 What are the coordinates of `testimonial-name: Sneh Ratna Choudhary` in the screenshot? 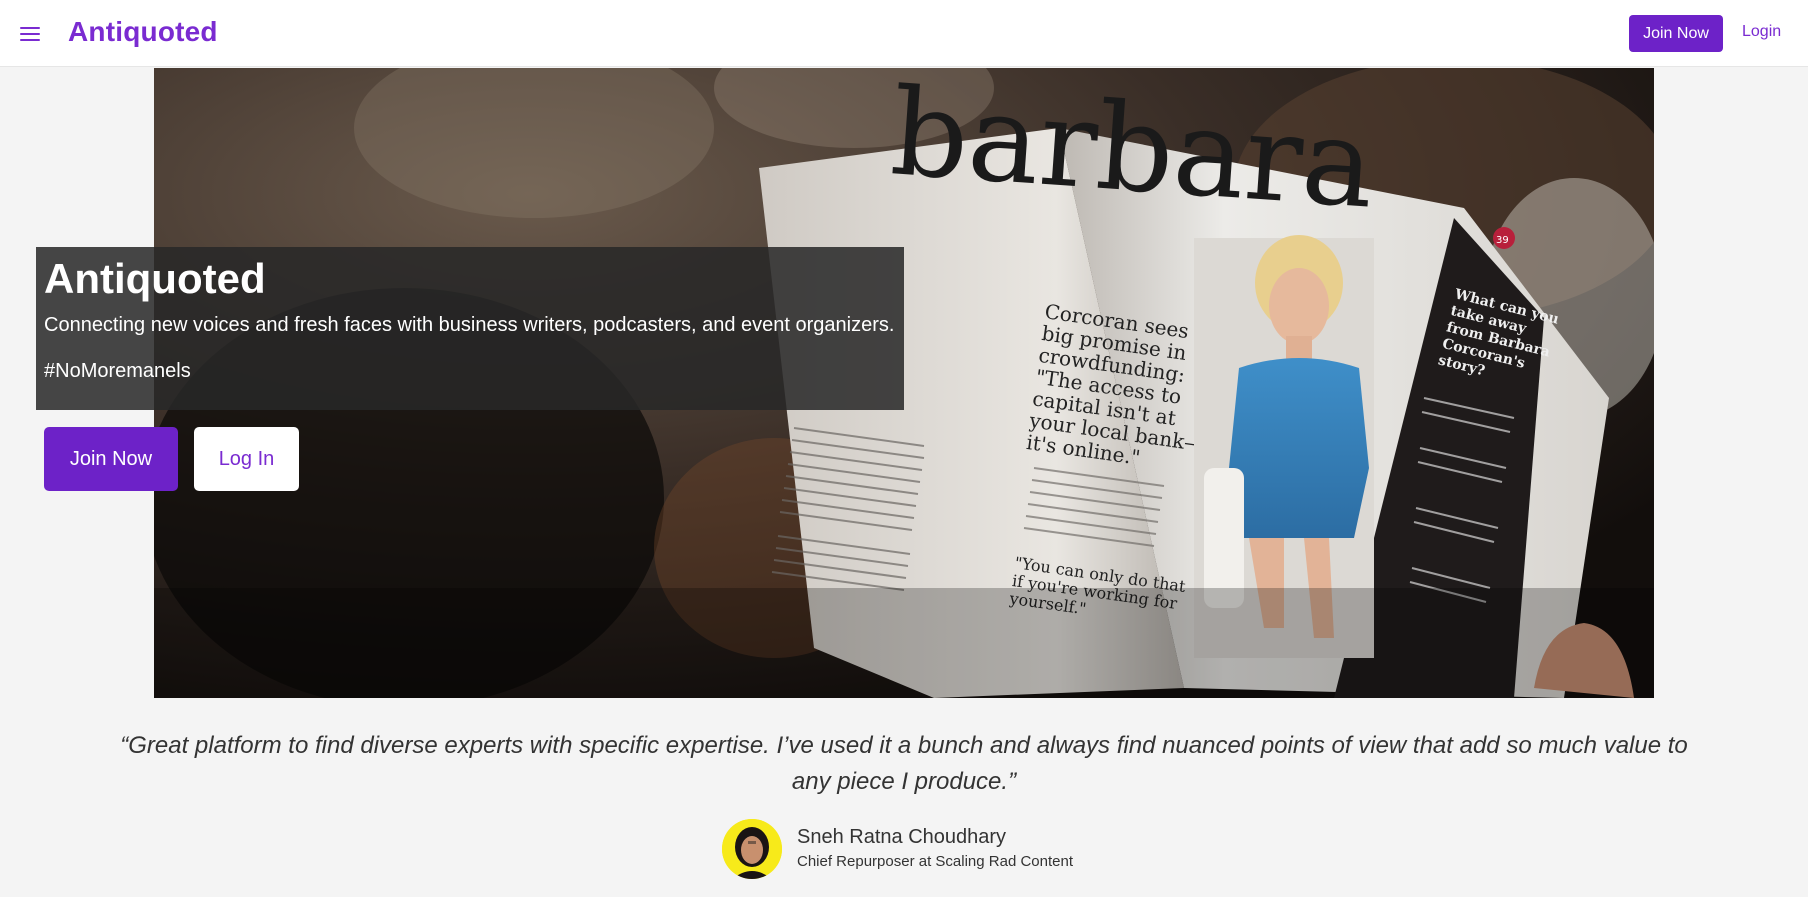 It's located at (902, 837).